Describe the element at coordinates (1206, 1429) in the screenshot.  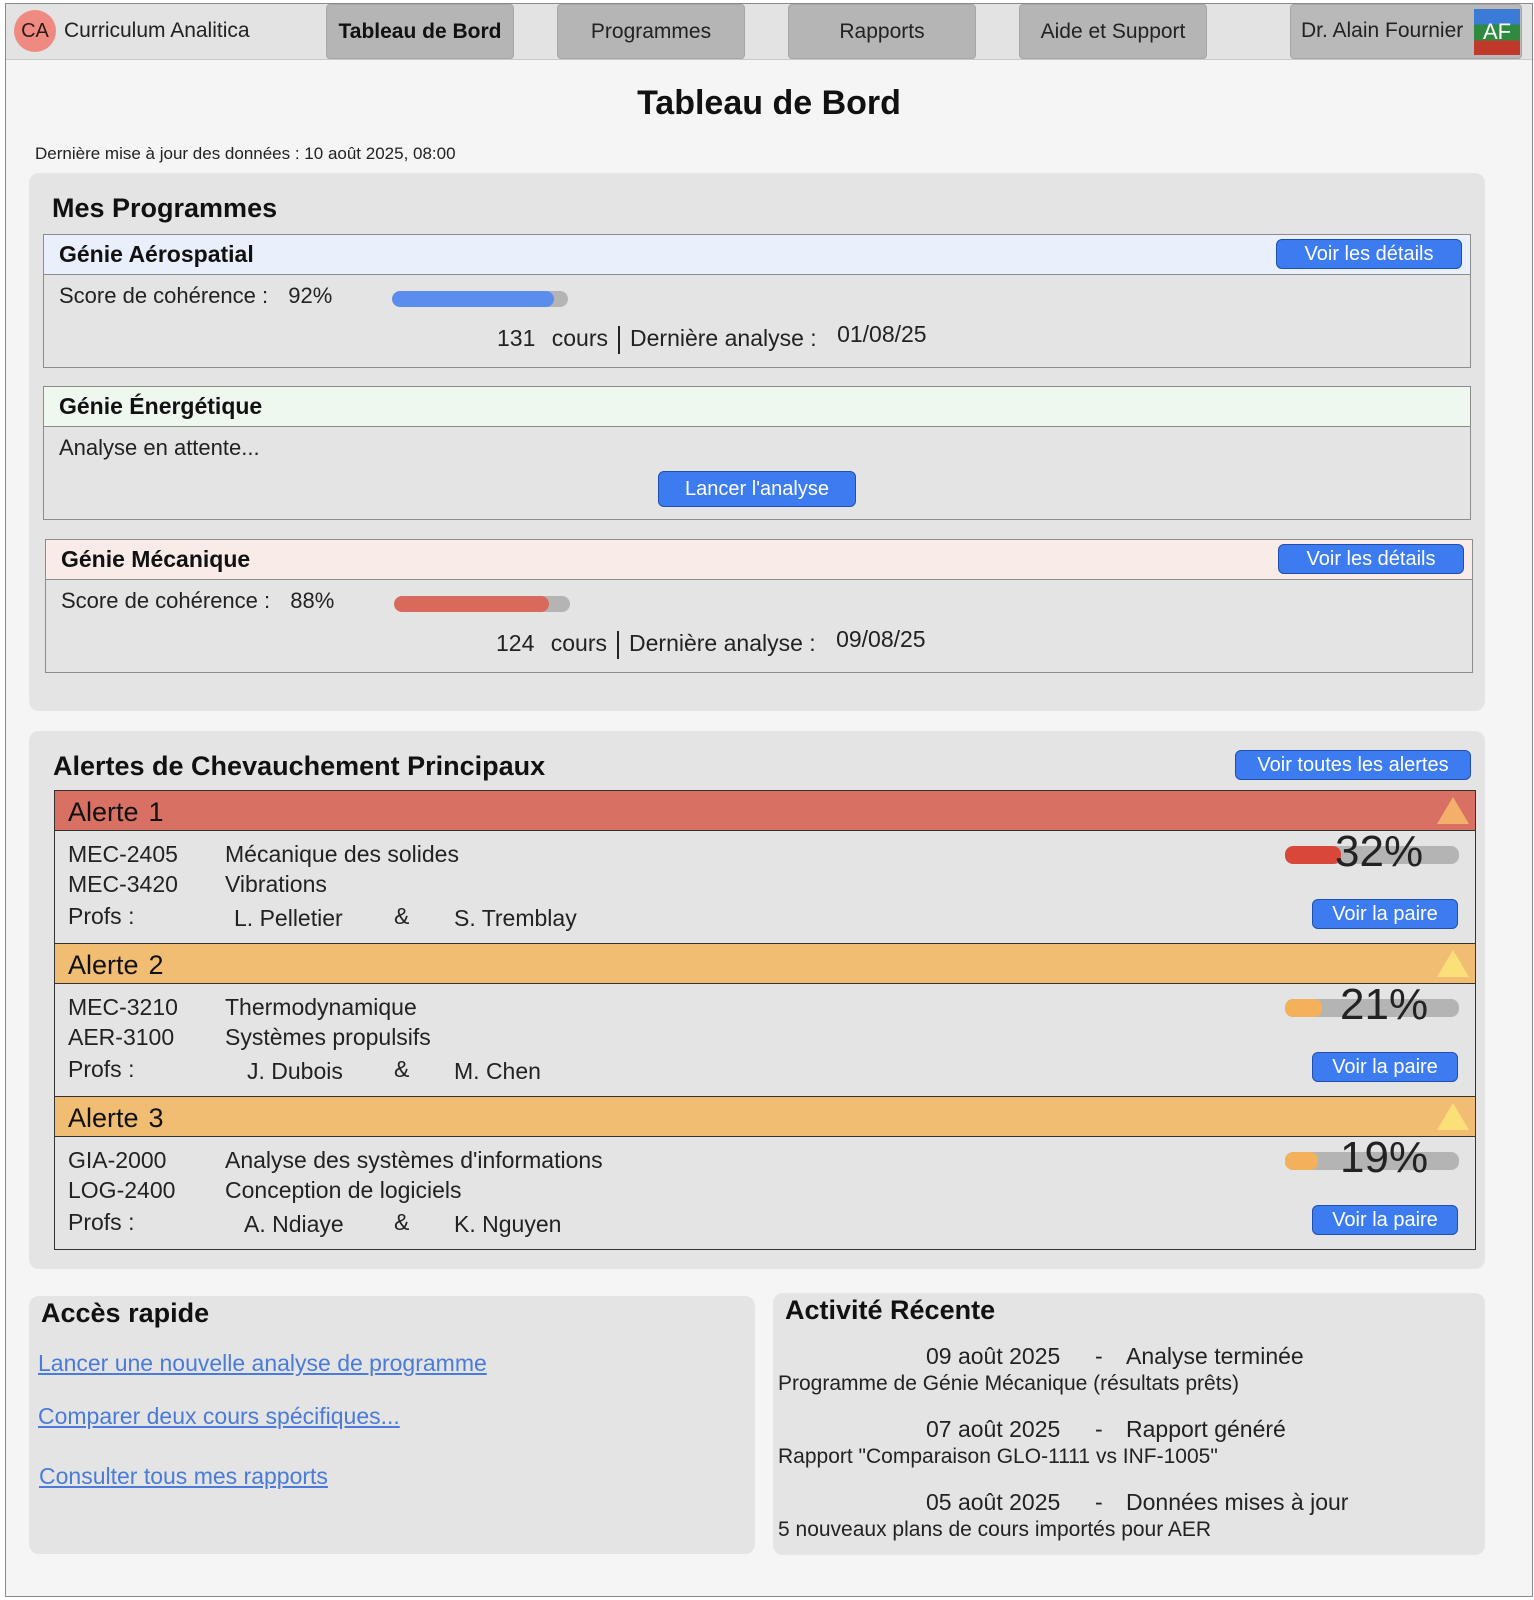
I see `activity-event: Rapport généré` at that location.